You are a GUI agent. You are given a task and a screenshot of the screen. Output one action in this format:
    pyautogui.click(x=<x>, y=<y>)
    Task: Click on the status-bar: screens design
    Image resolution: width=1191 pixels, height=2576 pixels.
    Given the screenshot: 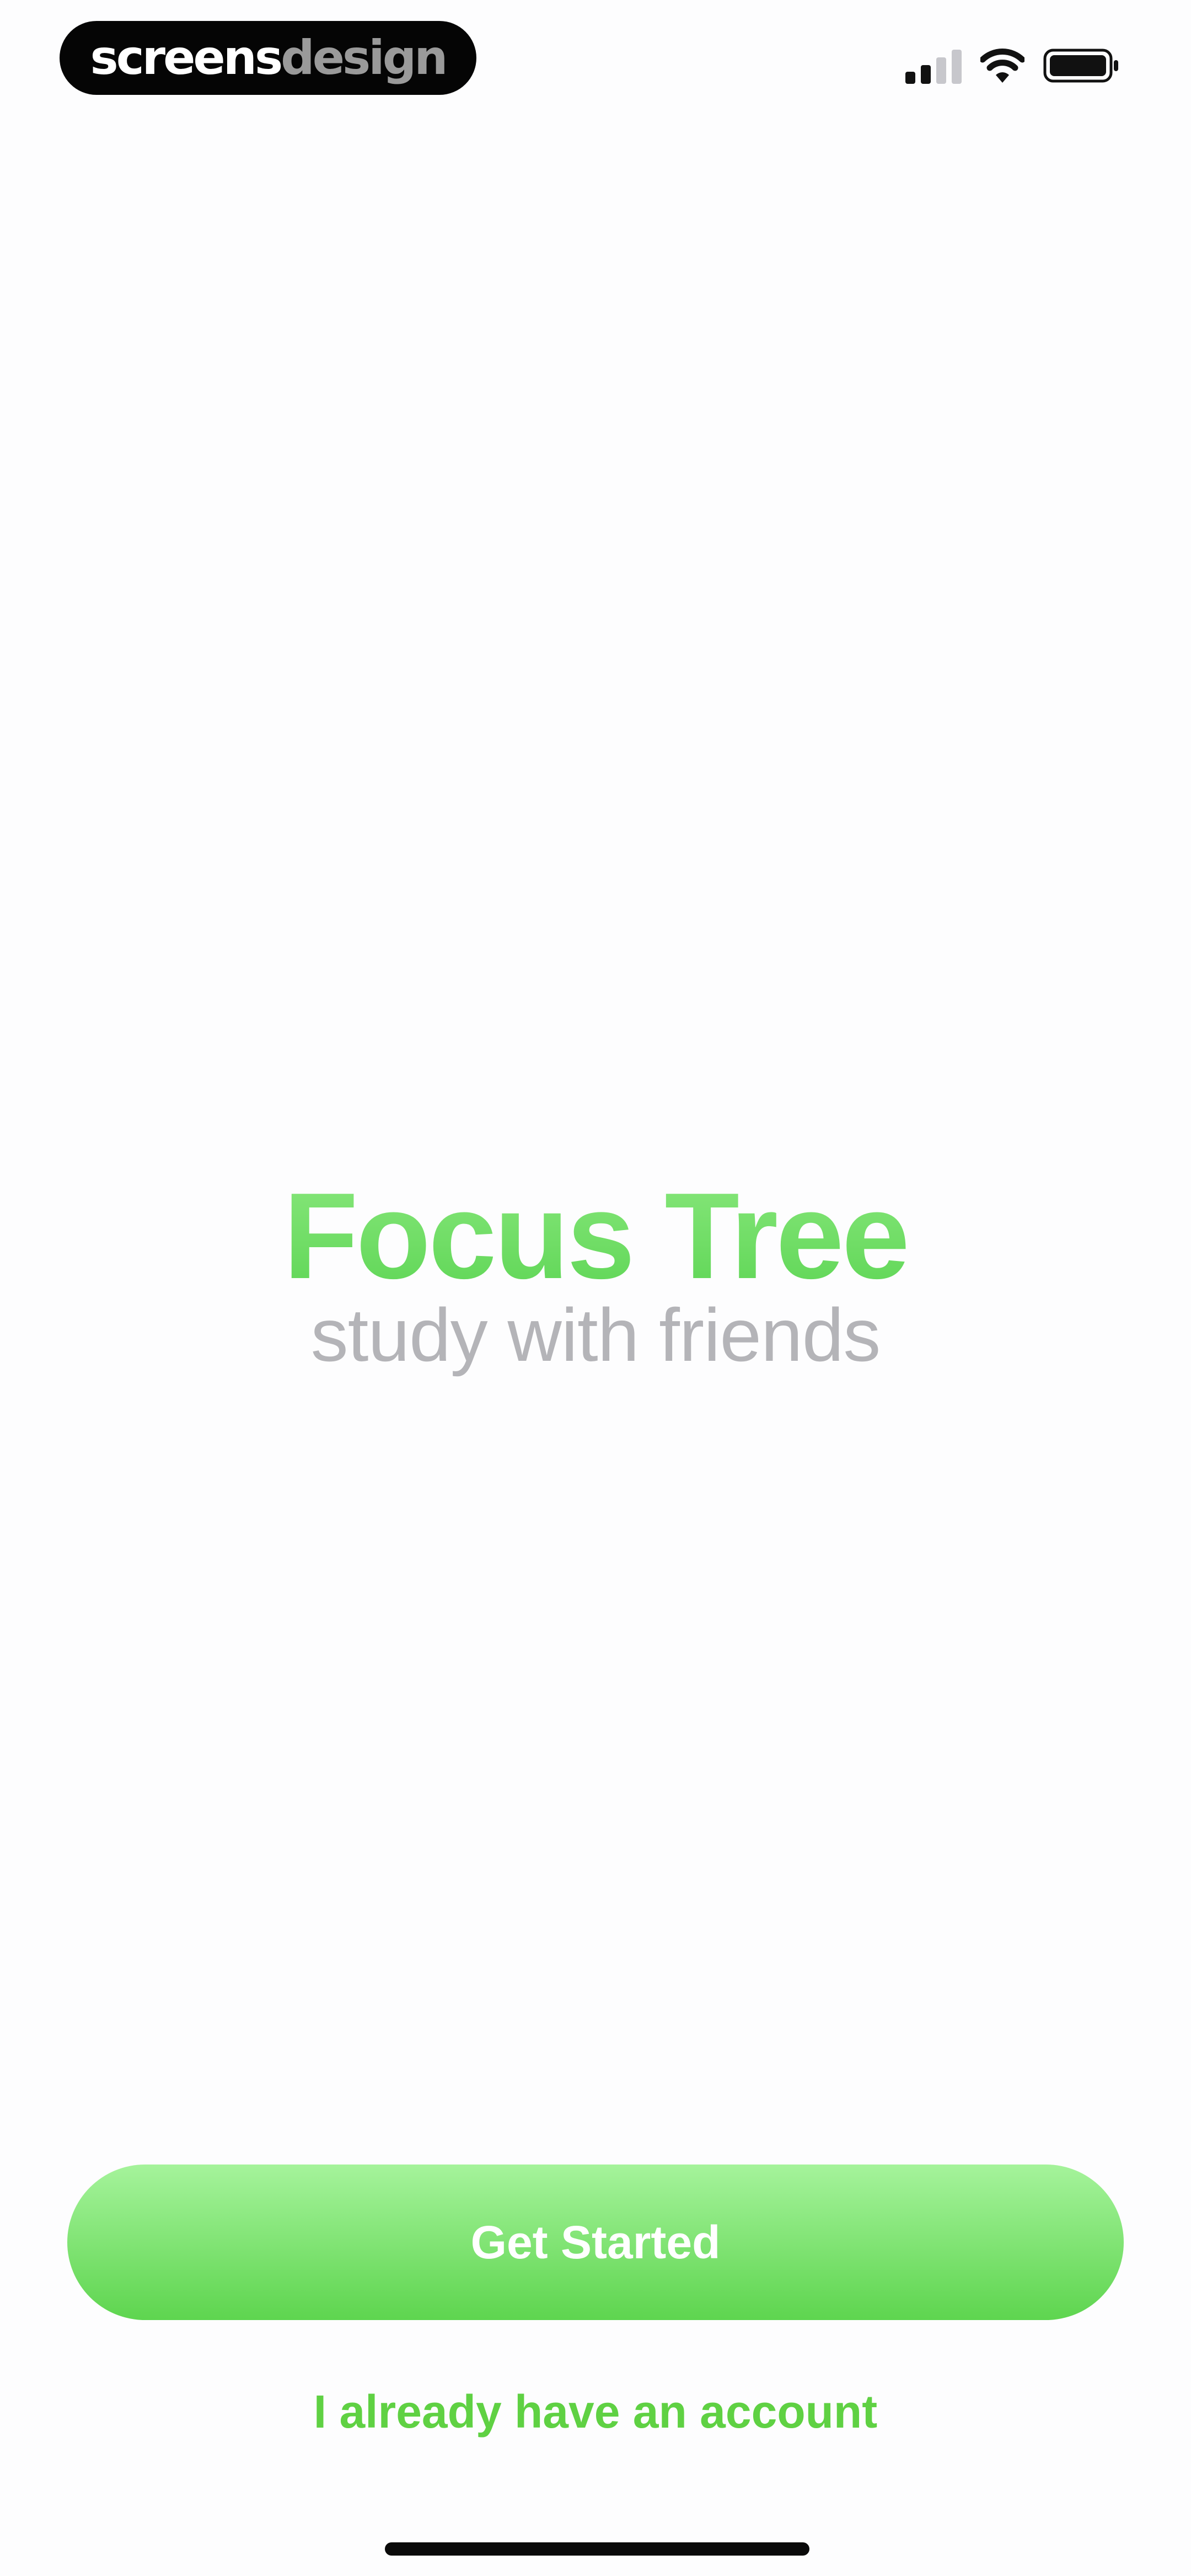 What is the action you would take?
    pyautogui.click(x=595, y=55)
    